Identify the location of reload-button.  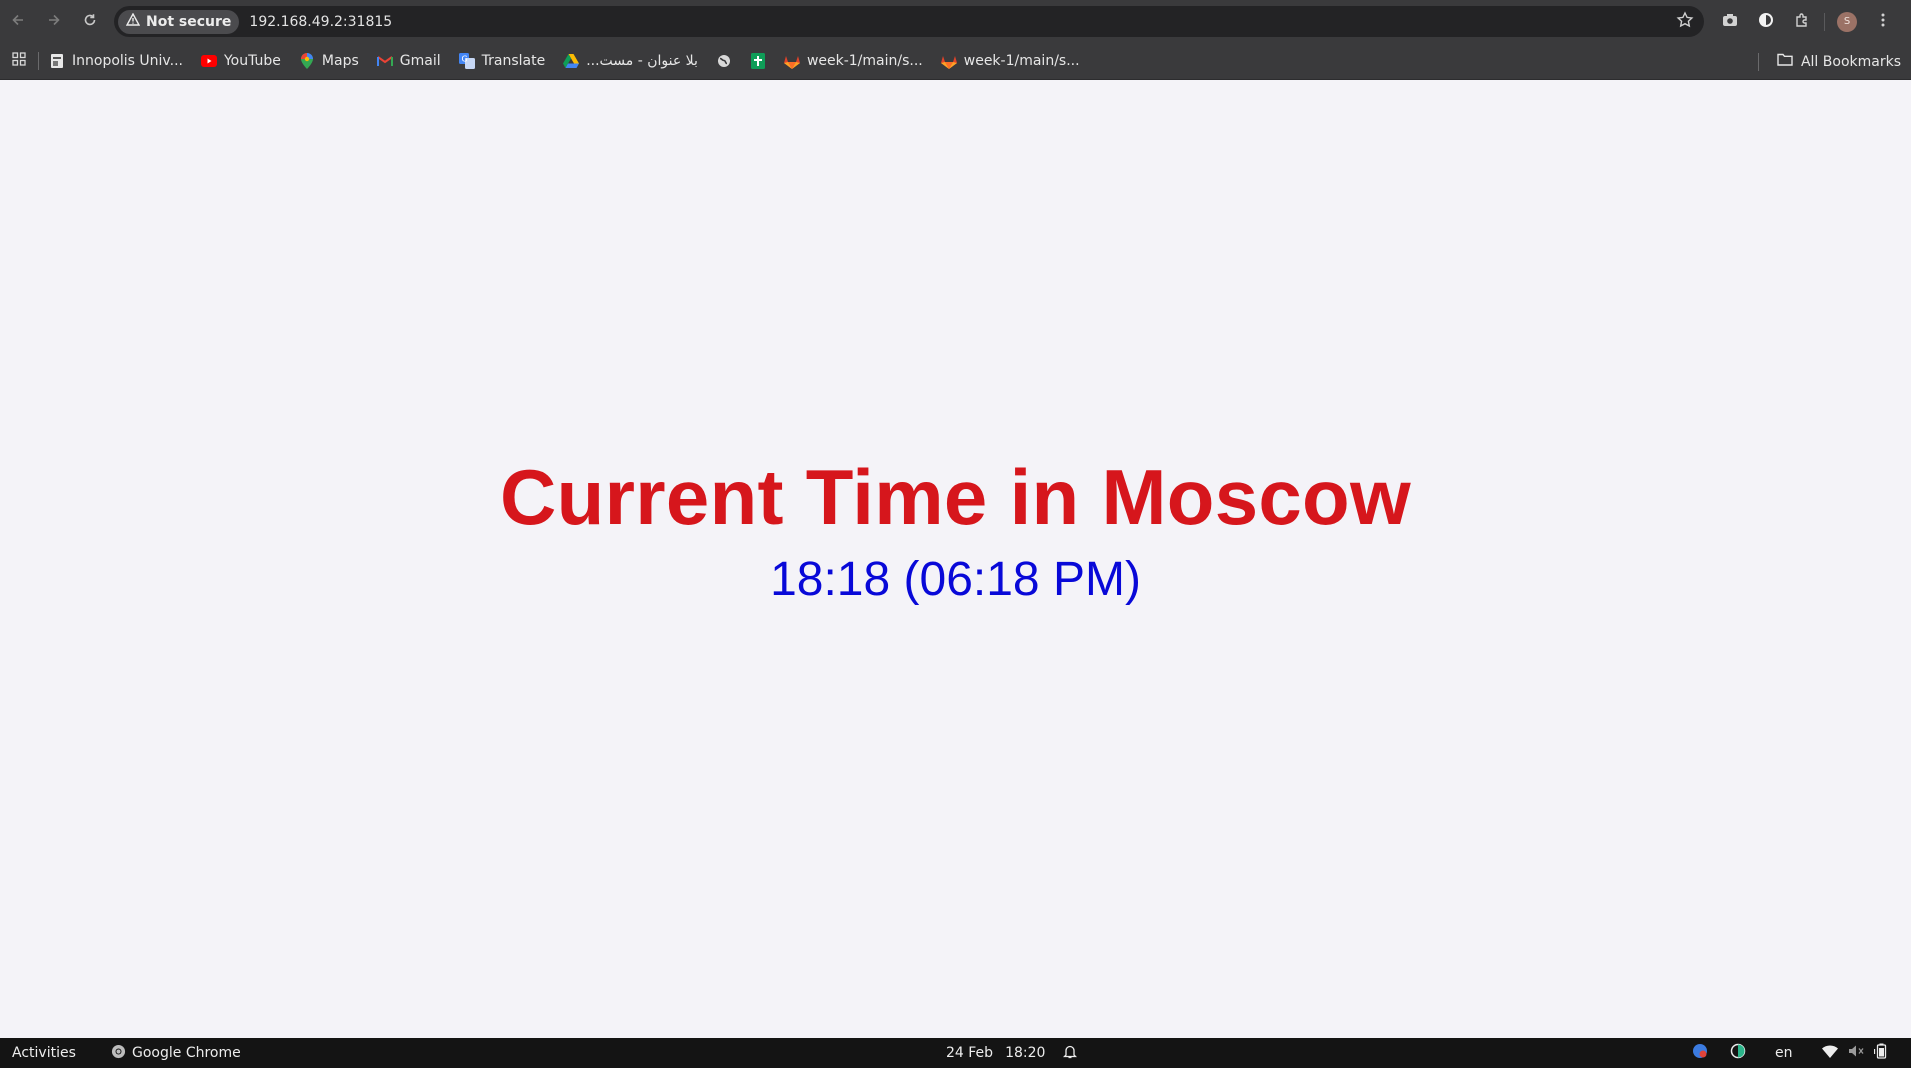
(90, 21).